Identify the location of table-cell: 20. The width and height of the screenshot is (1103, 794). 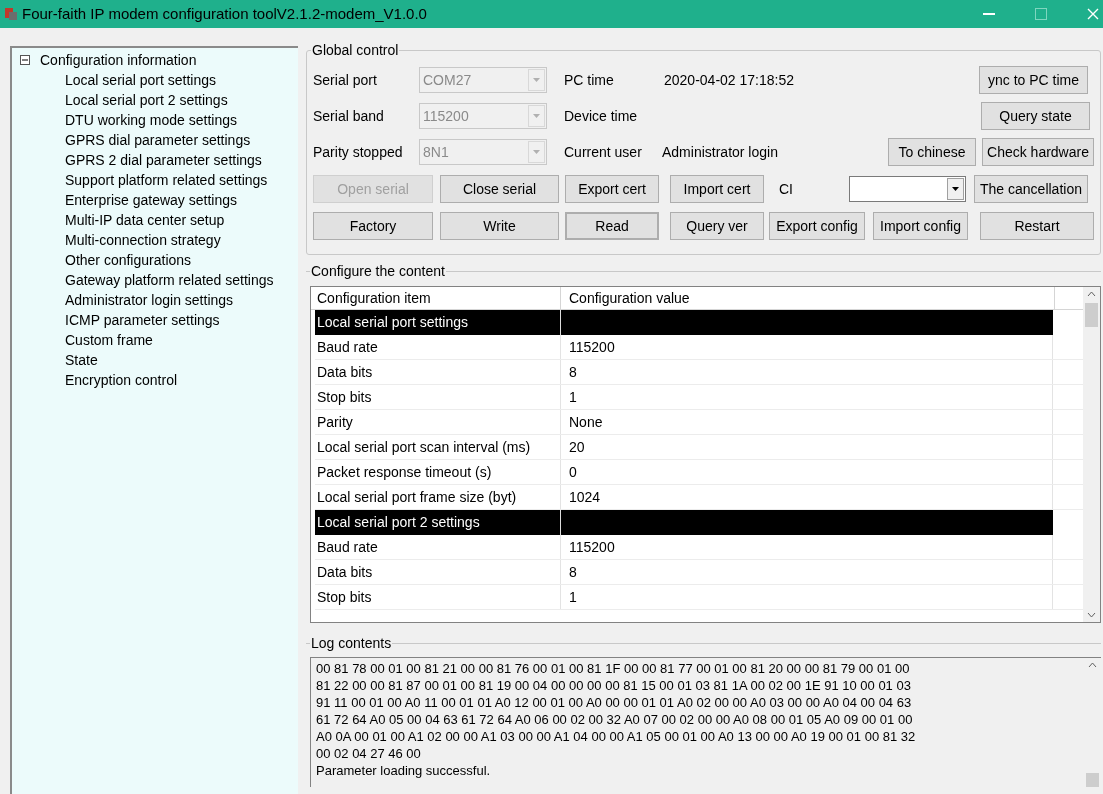
(807, 447).